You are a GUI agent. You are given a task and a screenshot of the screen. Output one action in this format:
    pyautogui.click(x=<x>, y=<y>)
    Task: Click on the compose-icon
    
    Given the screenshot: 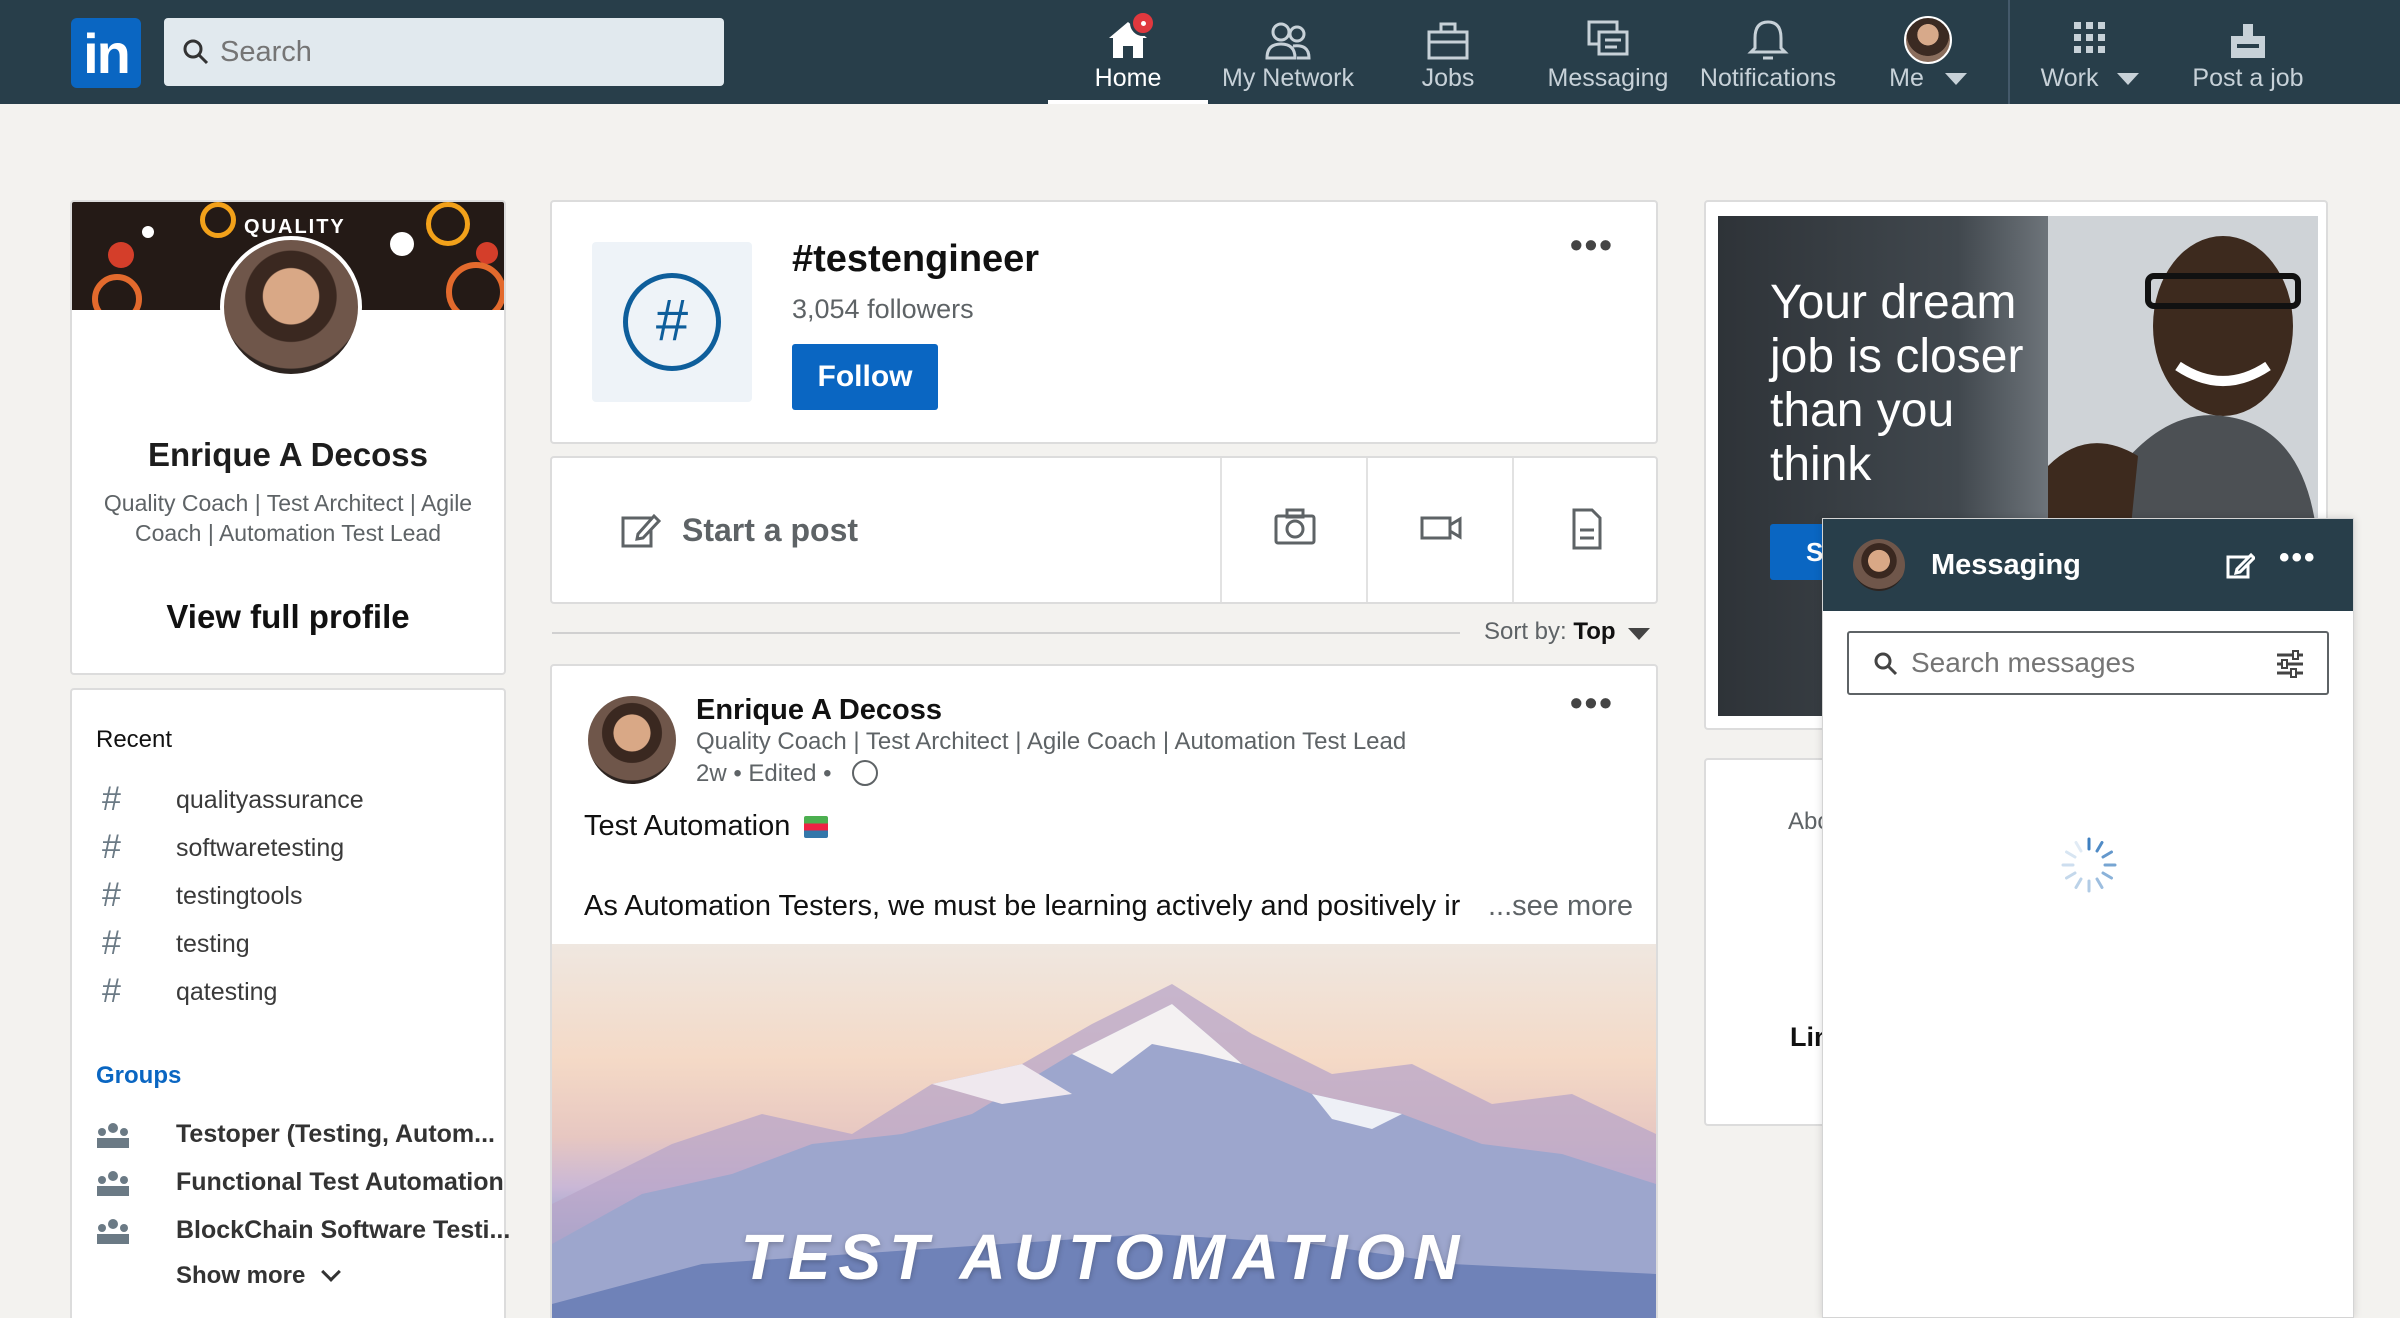 What is the action you would take?
    pyautogui.click(x=641, y=530)
    